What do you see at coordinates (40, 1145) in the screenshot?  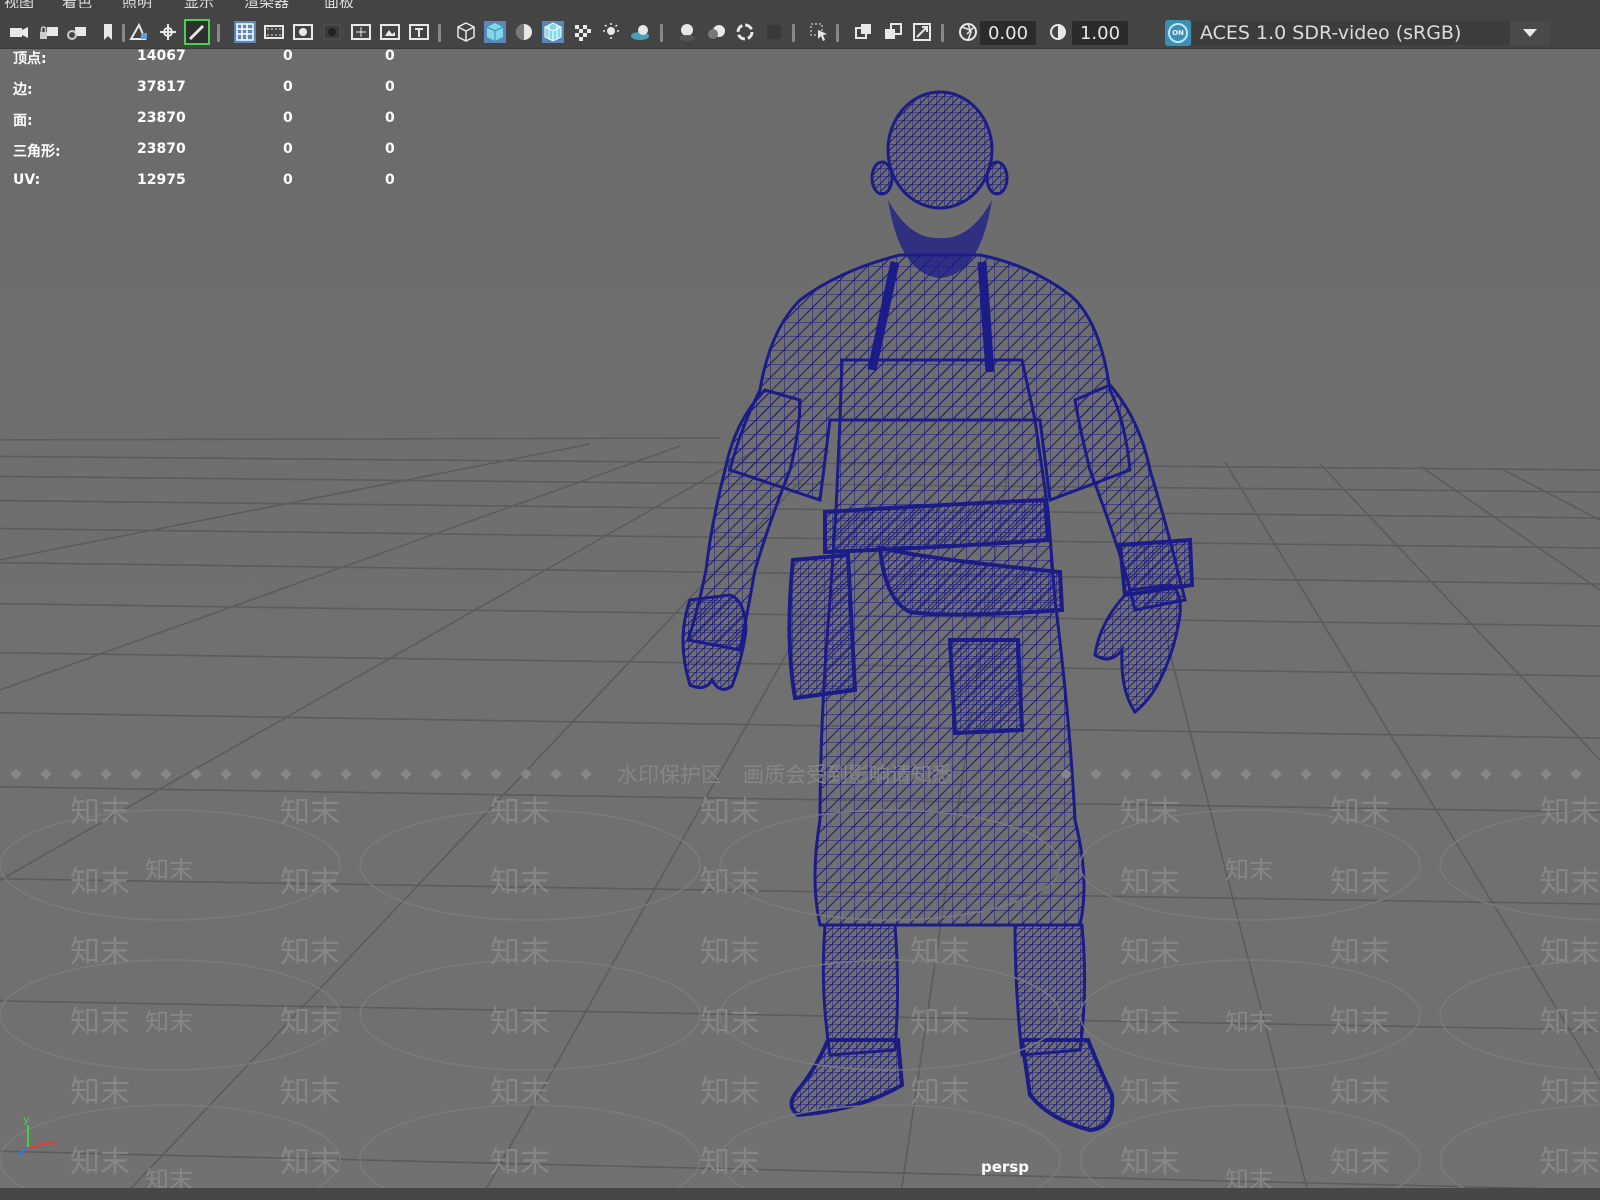 I see `axis-x-line` at bounding box center [40, 1145].